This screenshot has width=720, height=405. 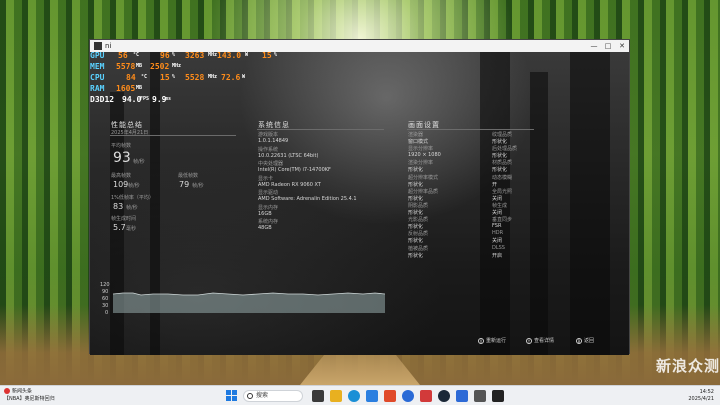 What do you see at coordinates (408, 396) in the screenshot?
I see `browser-icon` at bounding box center [408, 396].